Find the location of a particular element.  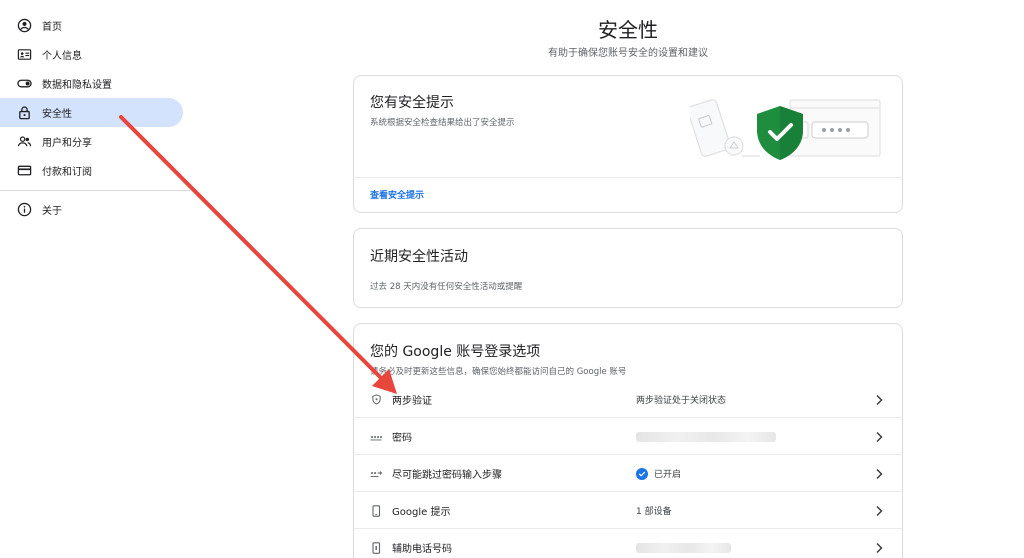

password-row: 密码 is located at coordinates (628, 436).